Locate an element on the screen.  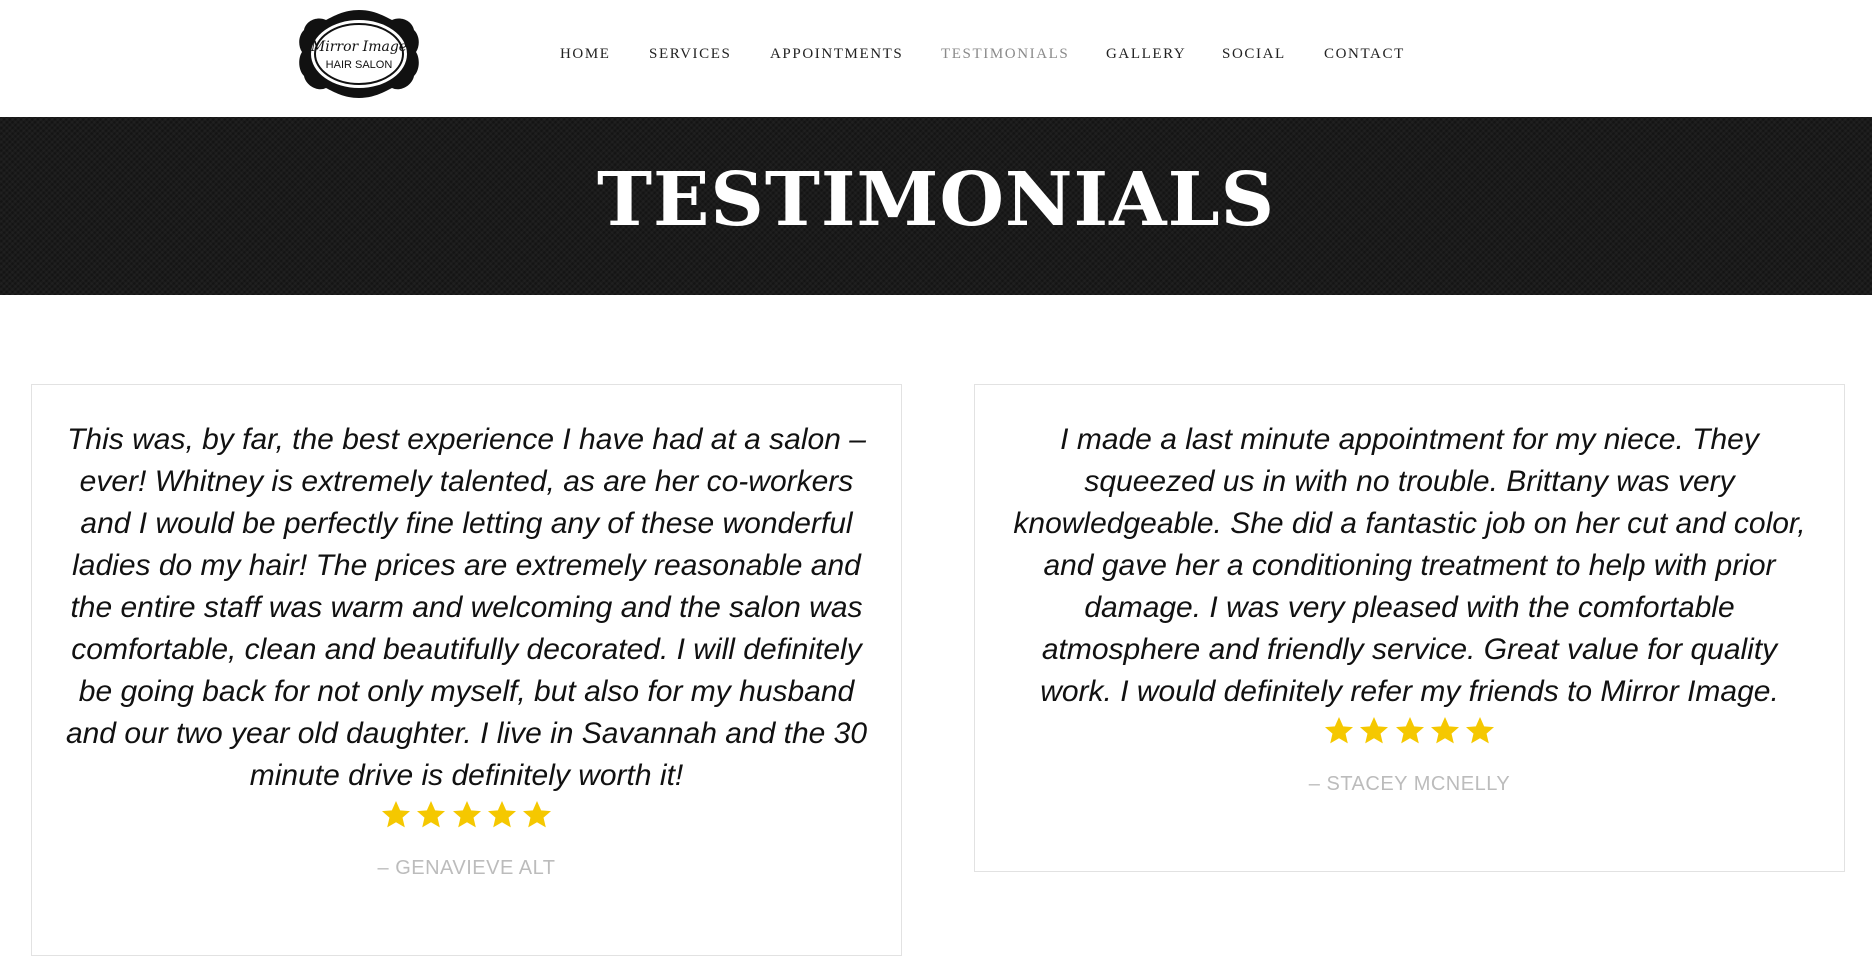
nav-services: SERVICES is located at coordinates (690, 54).